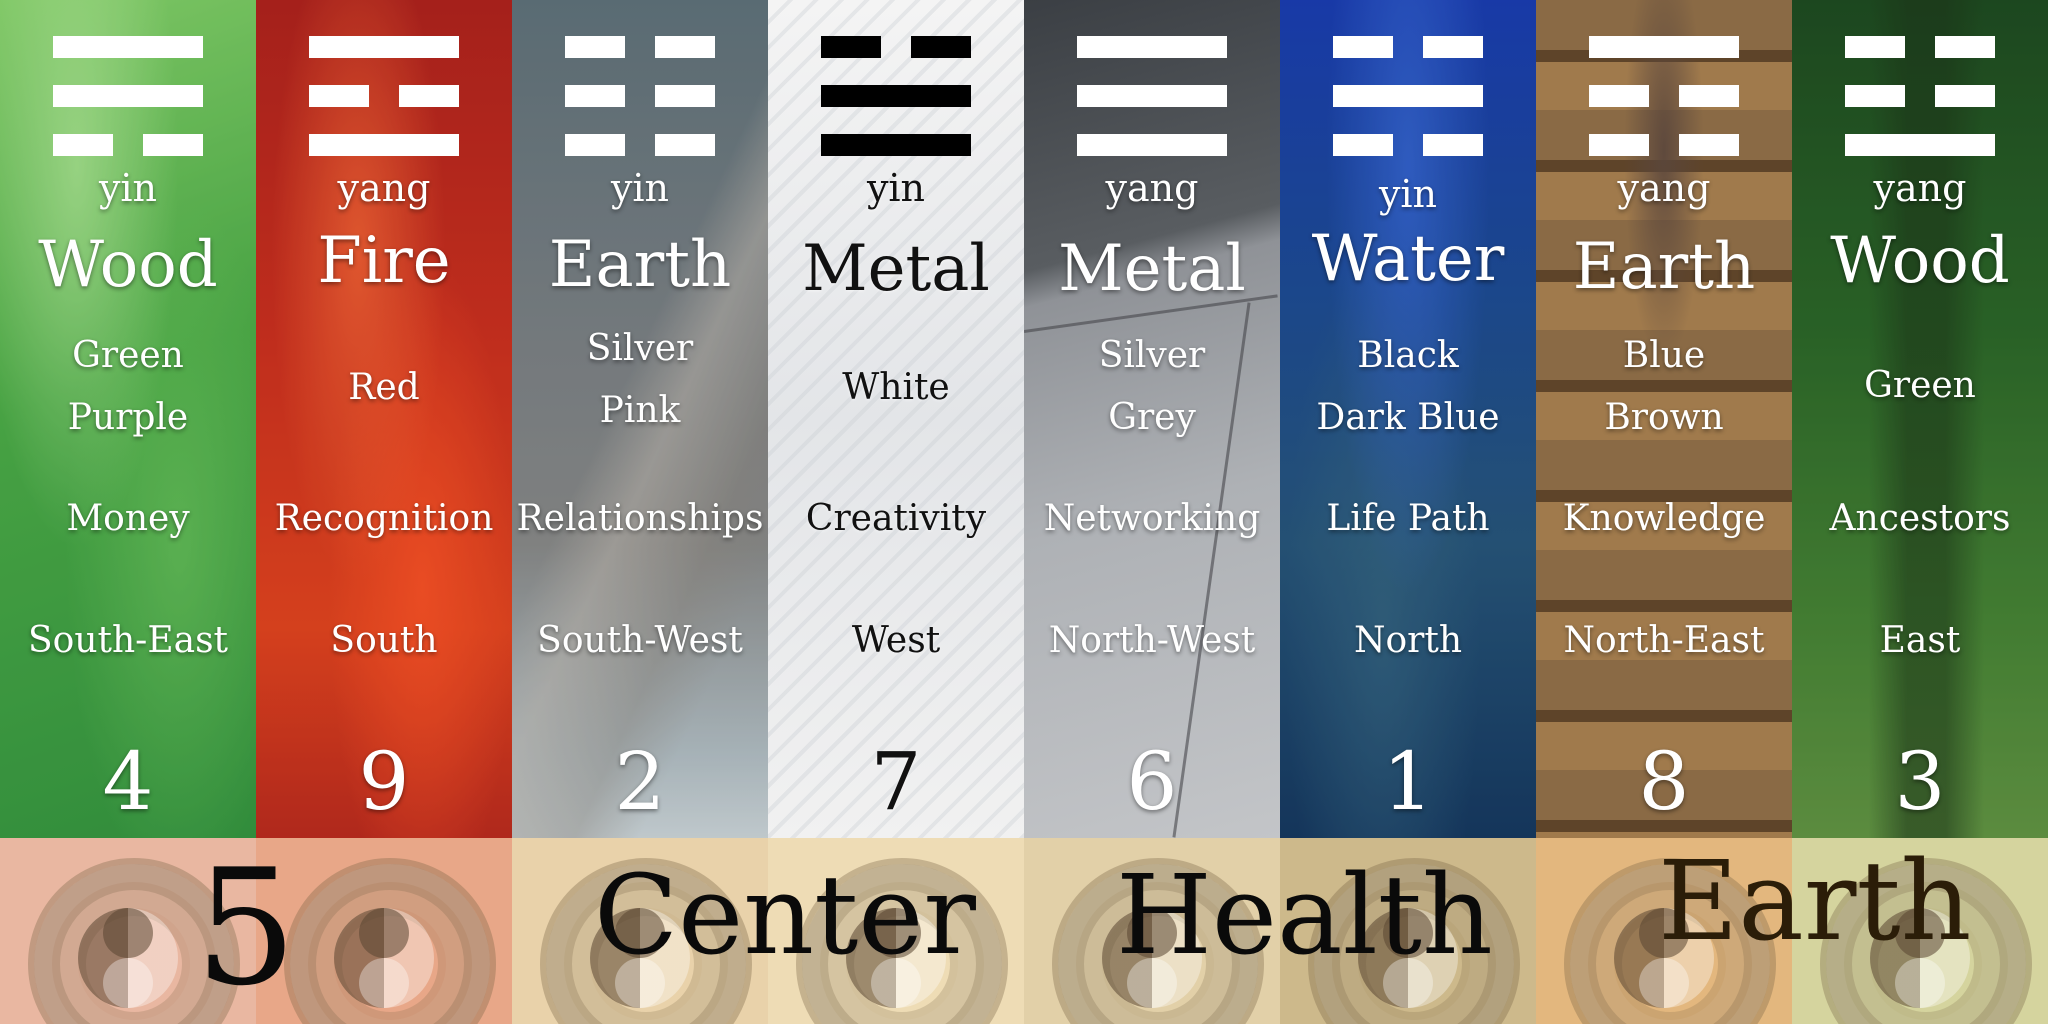  Describe the element at coordinates (1408, 518) in the screenshot. I see `aspiration-label: Life Path` at that location.